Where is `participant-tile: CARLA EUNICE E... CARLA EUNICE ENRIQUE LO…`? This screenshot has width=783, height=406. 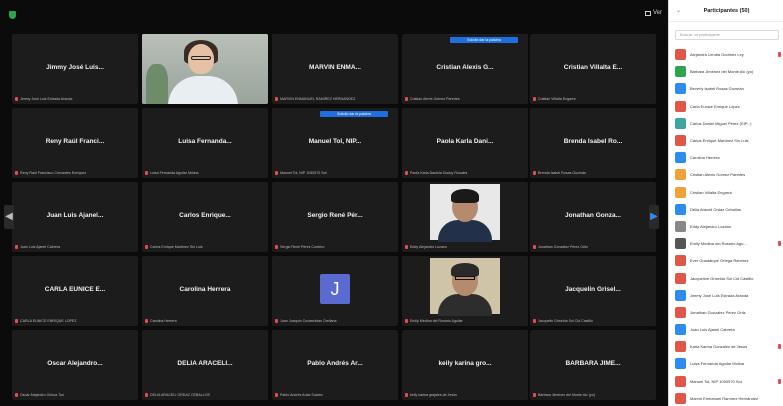 participant-tile: CARLA EUNICE E... CARLA EUNICE ENRIQUE LO… is located at coordinates (75, 291).